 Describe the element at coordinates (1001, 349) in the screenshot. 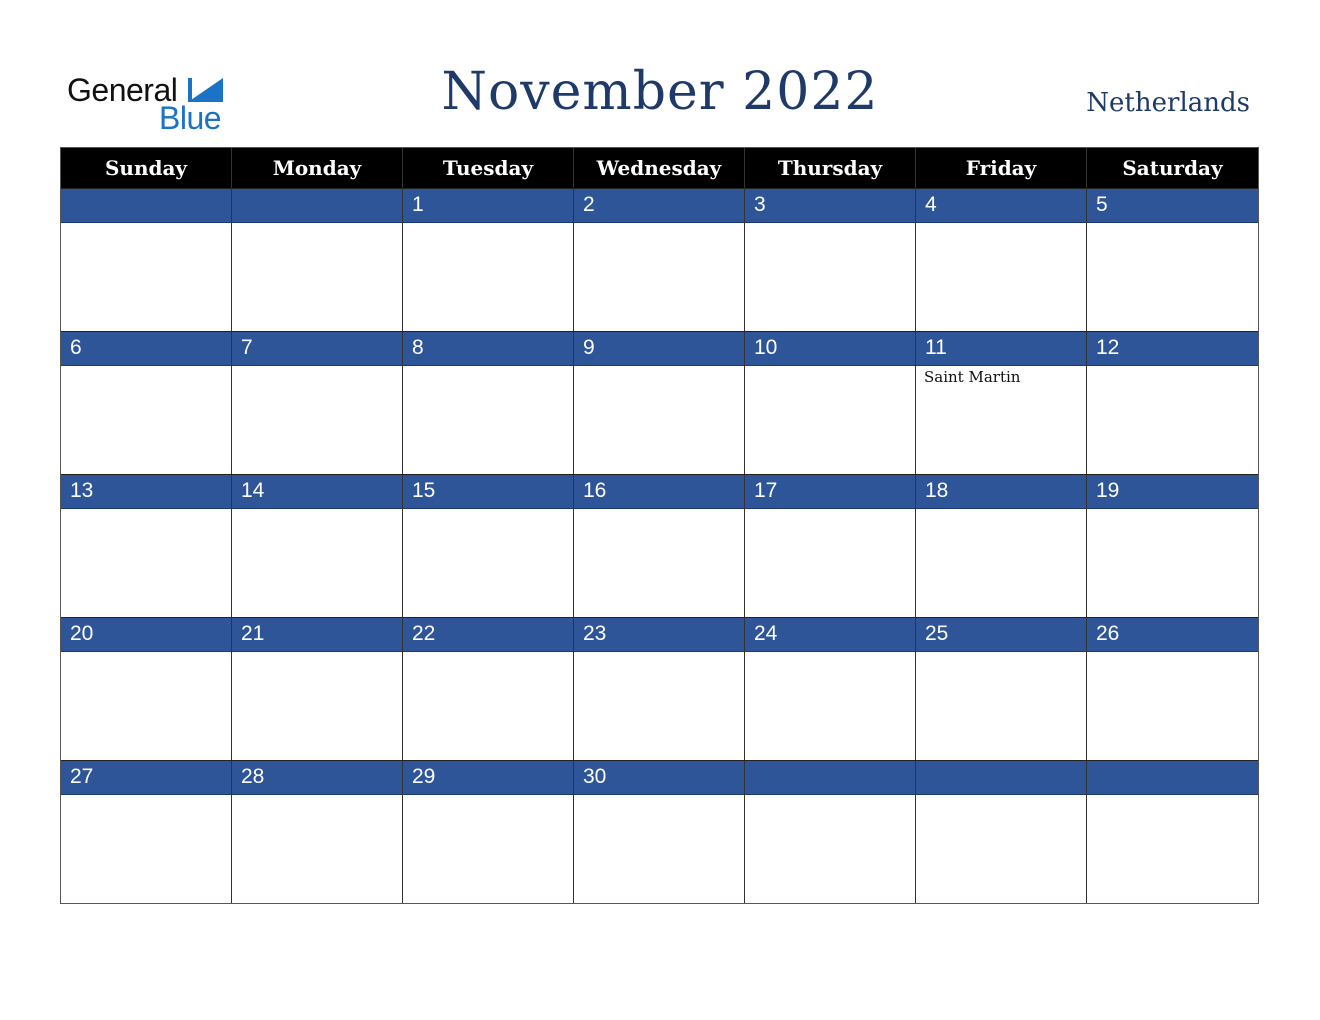

I see `day-number: 11` at that location.